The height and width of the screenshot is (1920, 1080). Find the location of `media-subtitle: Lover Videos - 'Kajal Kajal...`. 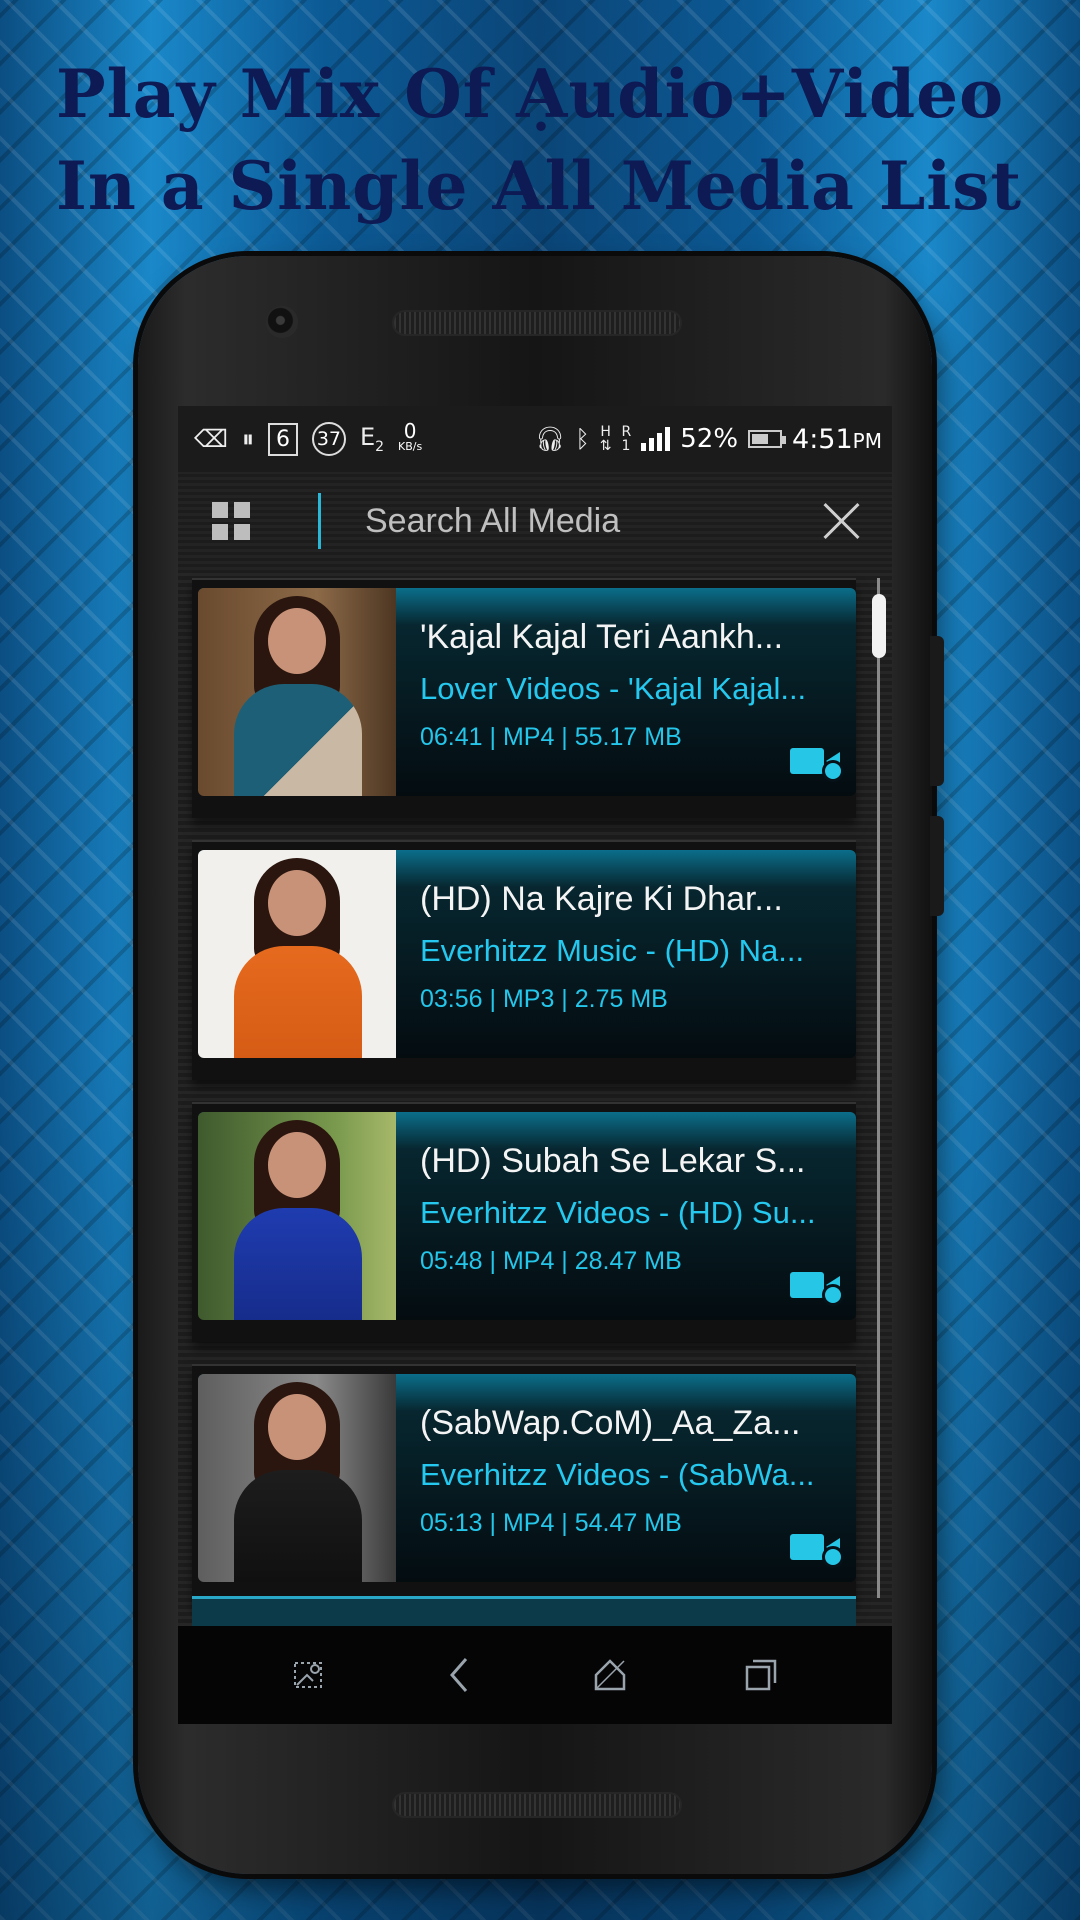

media-subtitle: Lover Videos - 'Kajal Kajal... is located at coordinates (613, 688).